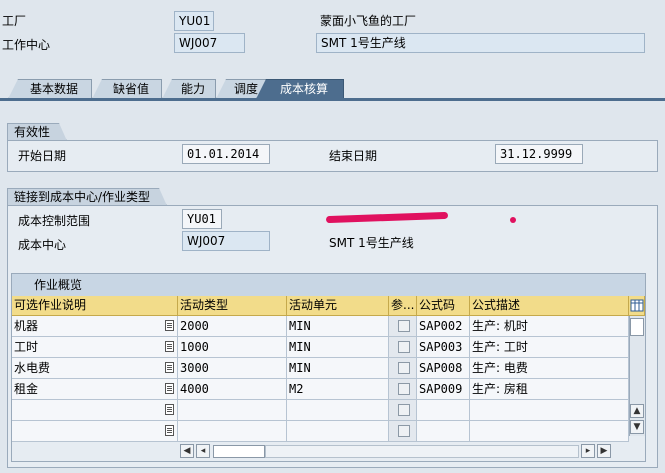  What do you see at coordinates (203, 451) in the screenshot?
I see `scroll-left-icon: ◂` at bounding box center [203, 451].